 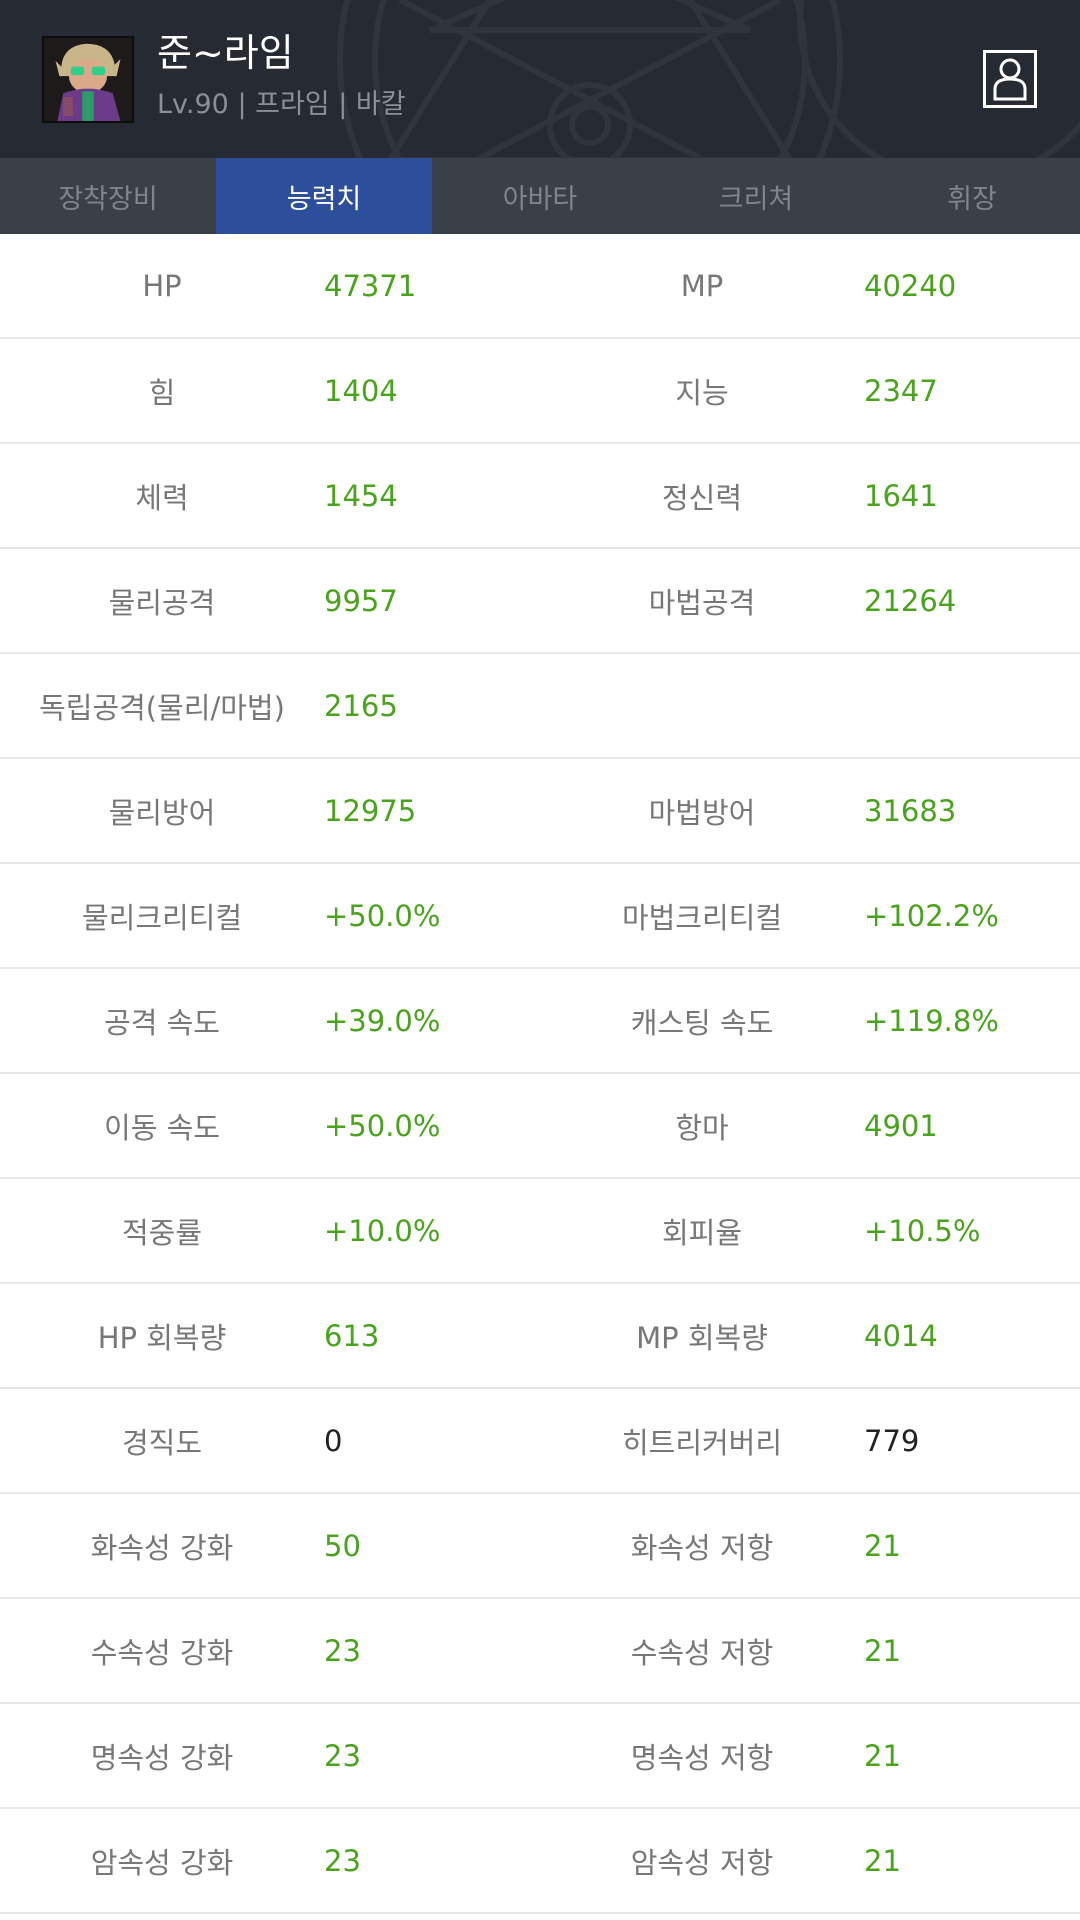 I want to click on stat-label: 회피율, so click(x=702, y=1232).